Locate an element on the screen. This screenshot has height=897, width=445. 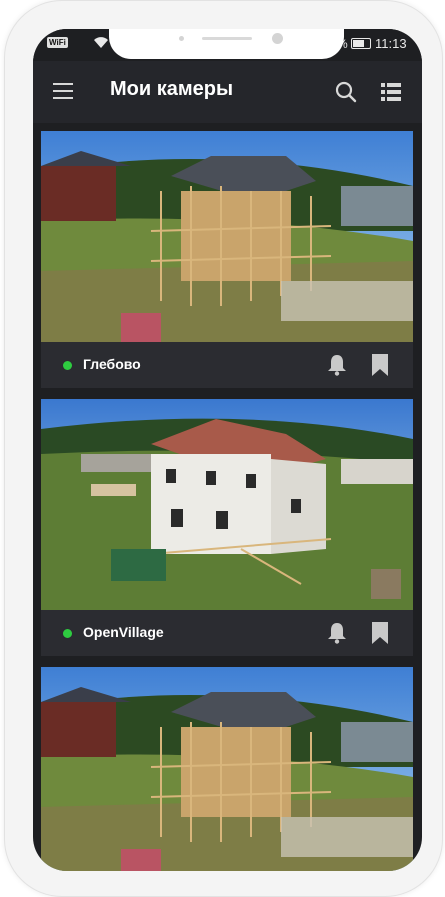
hamburger-menu-icon is located at coordinates (63, 91).